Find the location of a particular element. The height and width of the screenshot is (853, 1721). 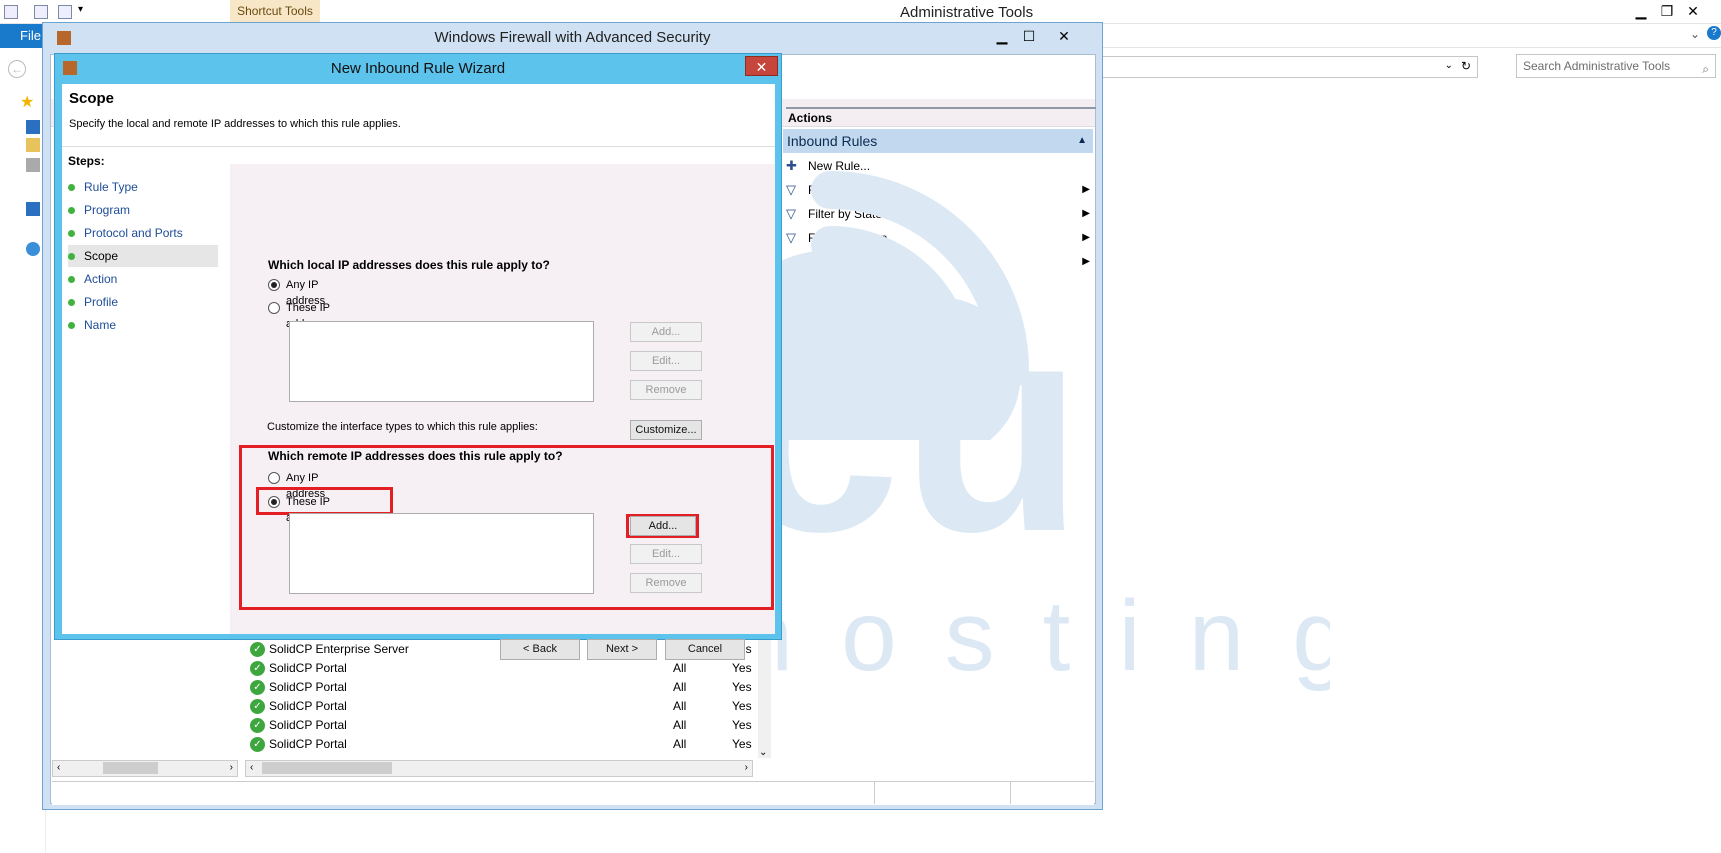

scroll-down-icon: ⌄ is located at coordinates (763, 752).